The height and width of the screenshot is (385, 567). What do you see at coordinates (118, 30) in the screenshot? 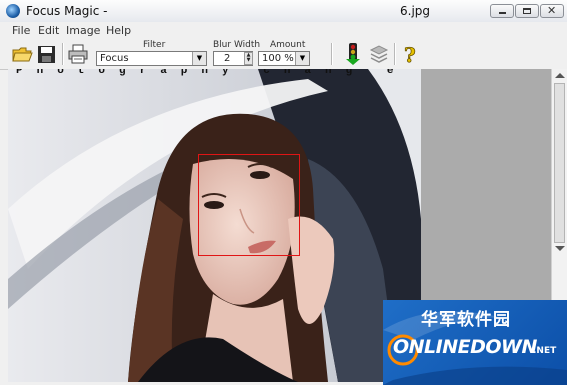
I see `menu-help: Help` at bounding box center [118, 30].